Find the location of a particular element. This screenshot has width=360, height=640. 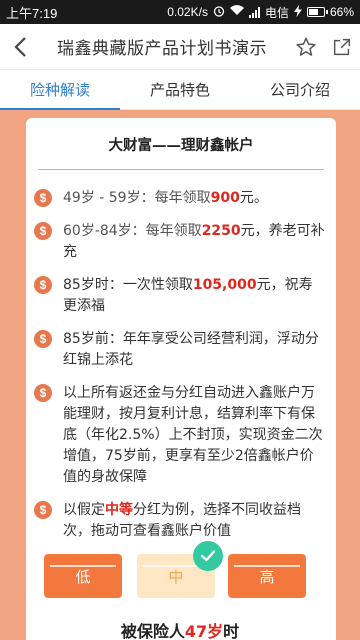

share-button is located at coordinates (342, 47).